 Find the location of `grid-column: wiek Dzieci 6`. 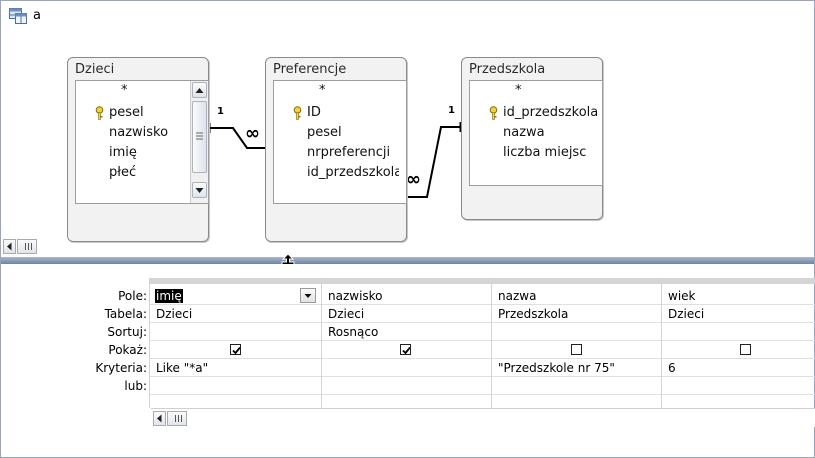

grid-column: wiek Dzieci 6 is located at coordinates (738, 343).